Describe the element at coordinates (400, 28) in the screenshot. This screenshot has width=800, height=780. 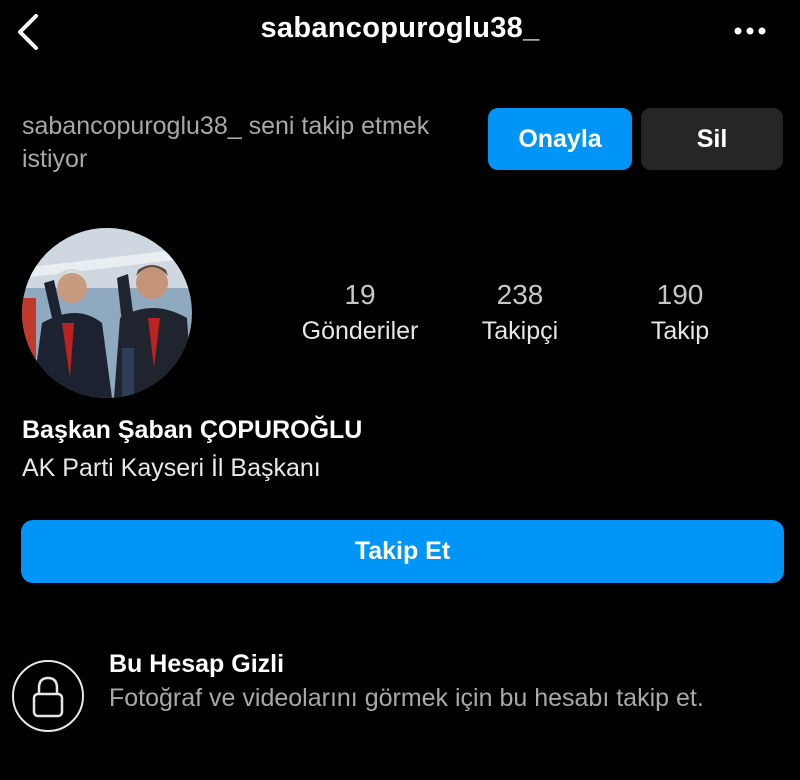
I see `header-username: sabancopuroglu38_` at that location.